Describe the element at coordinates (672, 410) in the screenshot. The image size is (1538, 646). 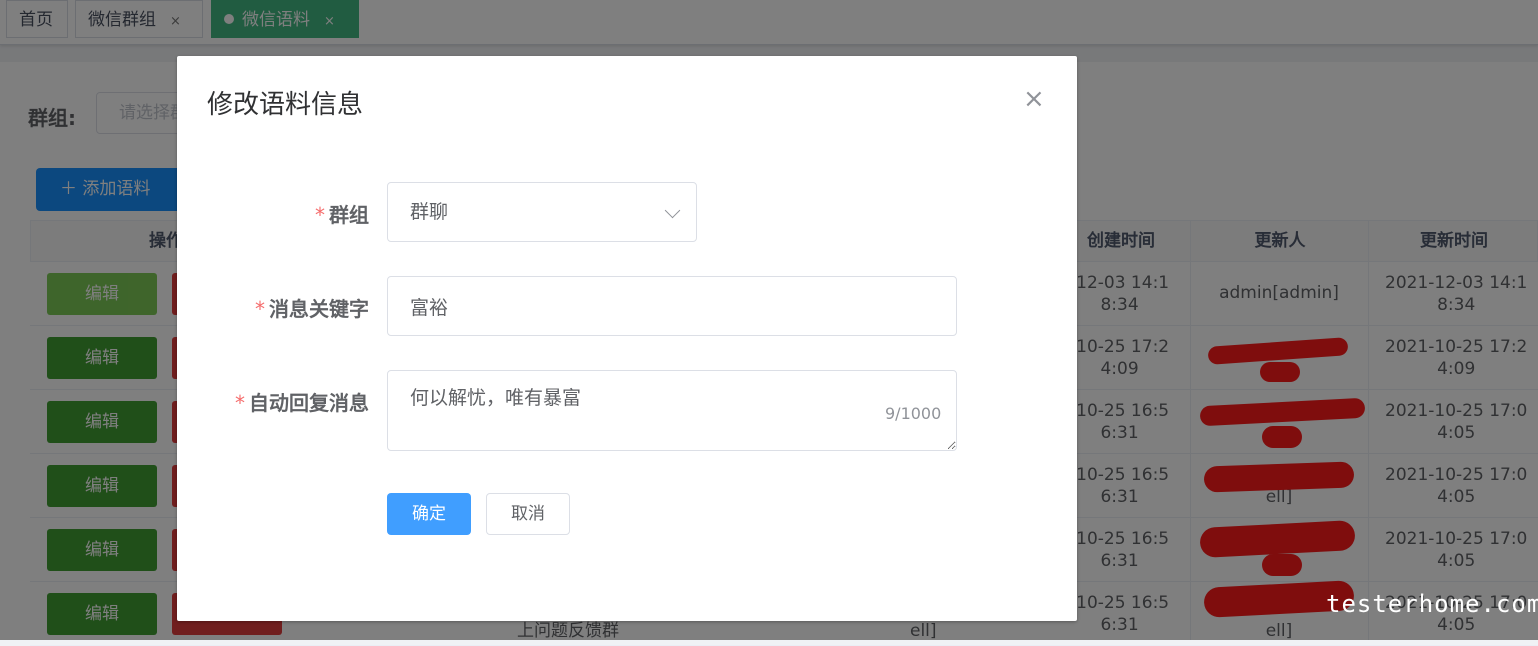
I see `reply-textarea: 何以解忧，唯有暴富` at that location.